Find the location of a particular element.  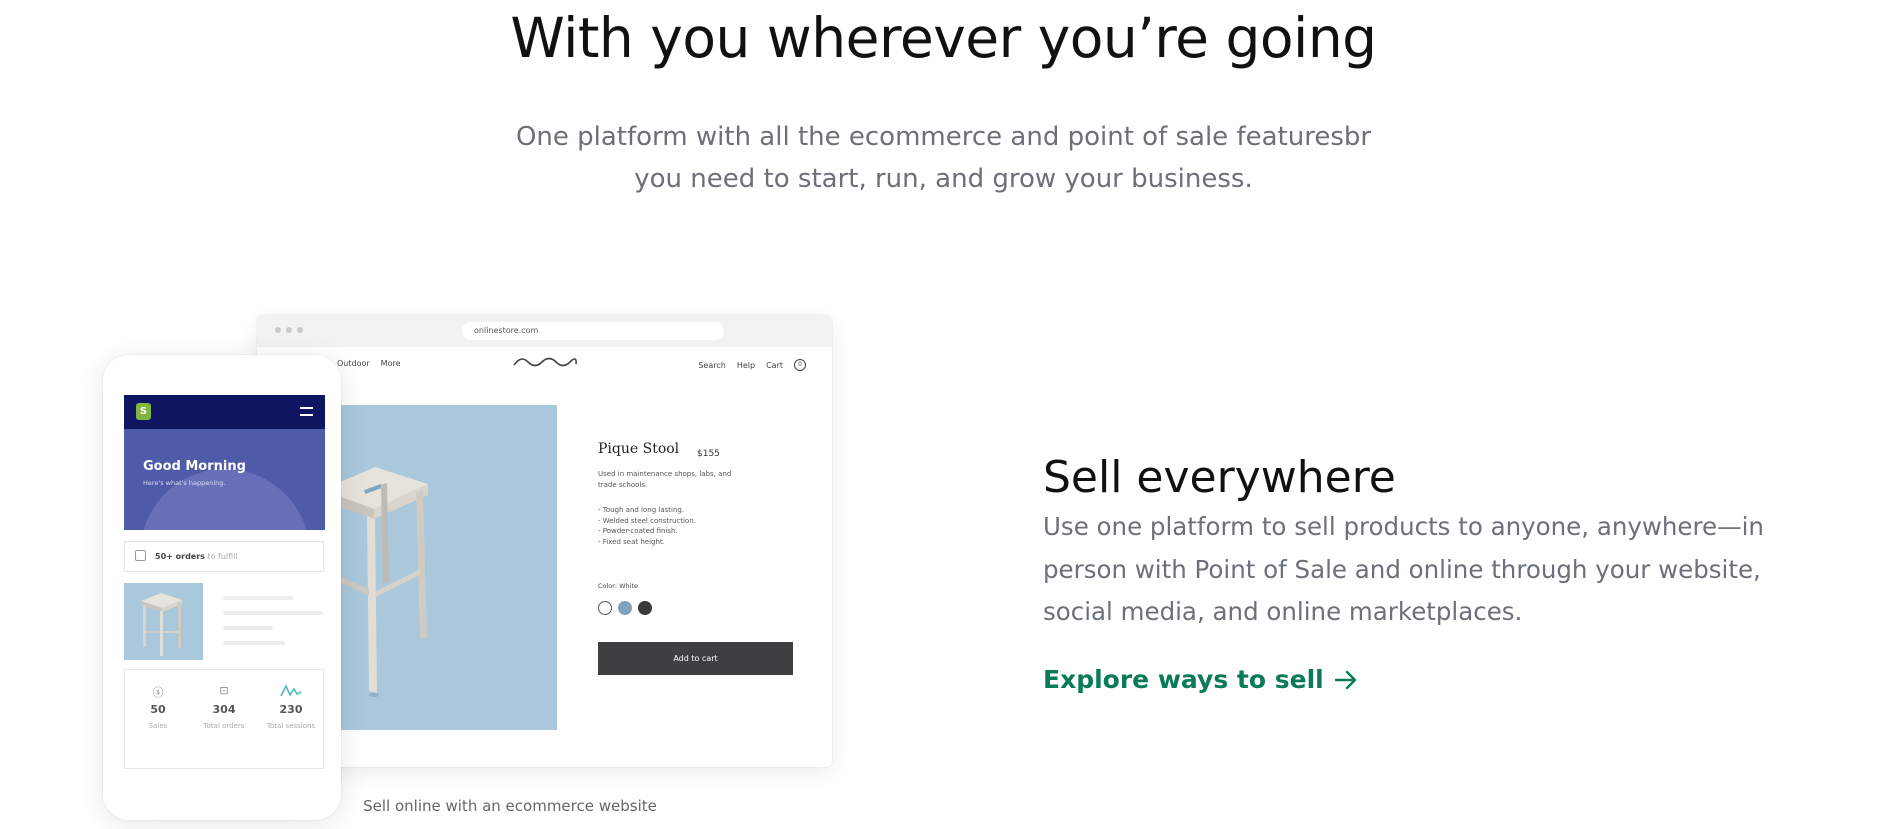

explore-ways-to-sell-link: Explore ways to sell is located at coordinates (1200, 679).